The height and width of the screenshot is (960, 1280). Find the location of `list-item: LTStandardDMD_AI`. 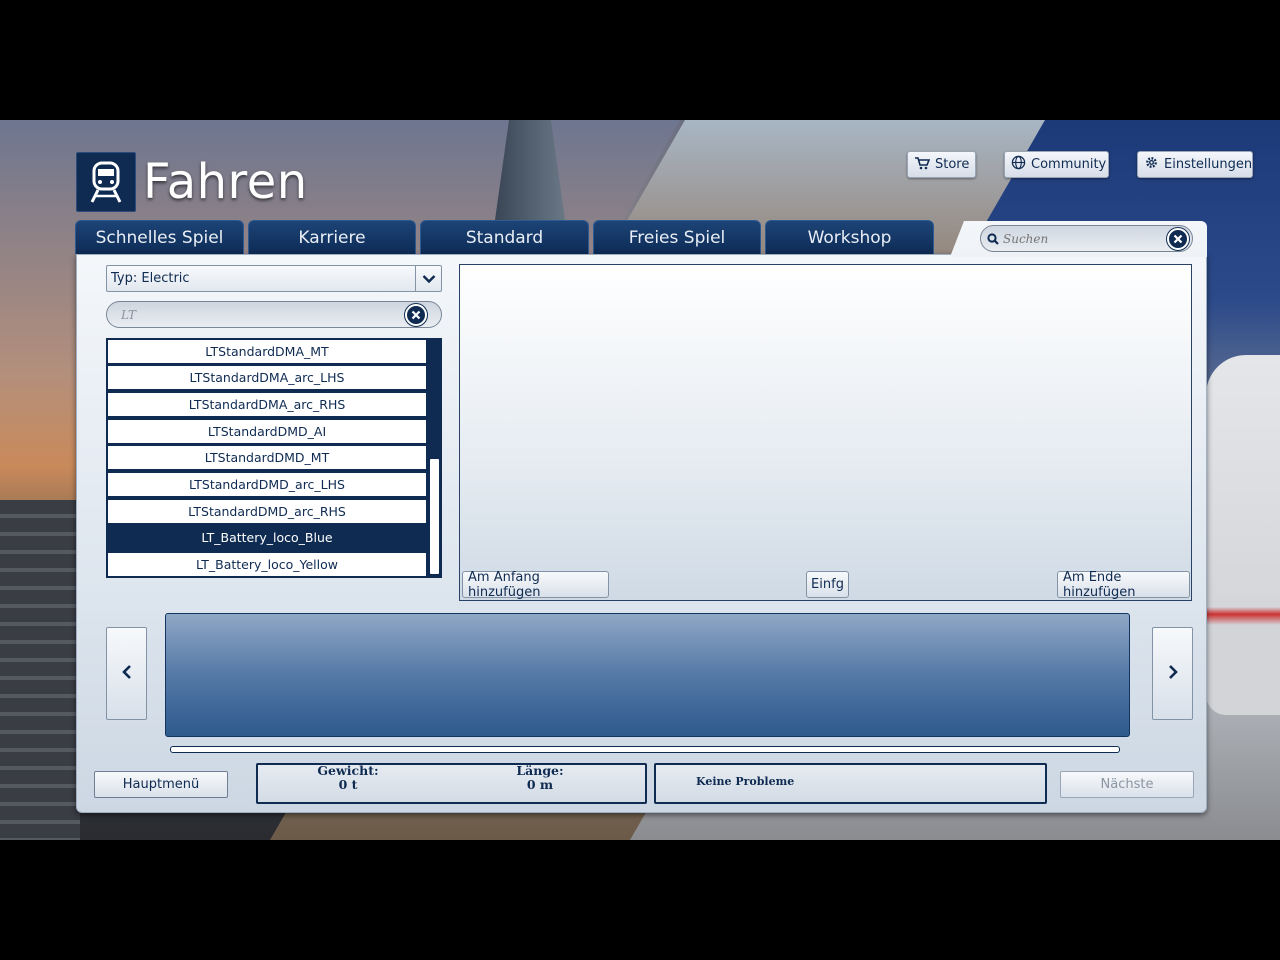

list-item: LTStandardDMD_AI is located at coordinates (267, 431).